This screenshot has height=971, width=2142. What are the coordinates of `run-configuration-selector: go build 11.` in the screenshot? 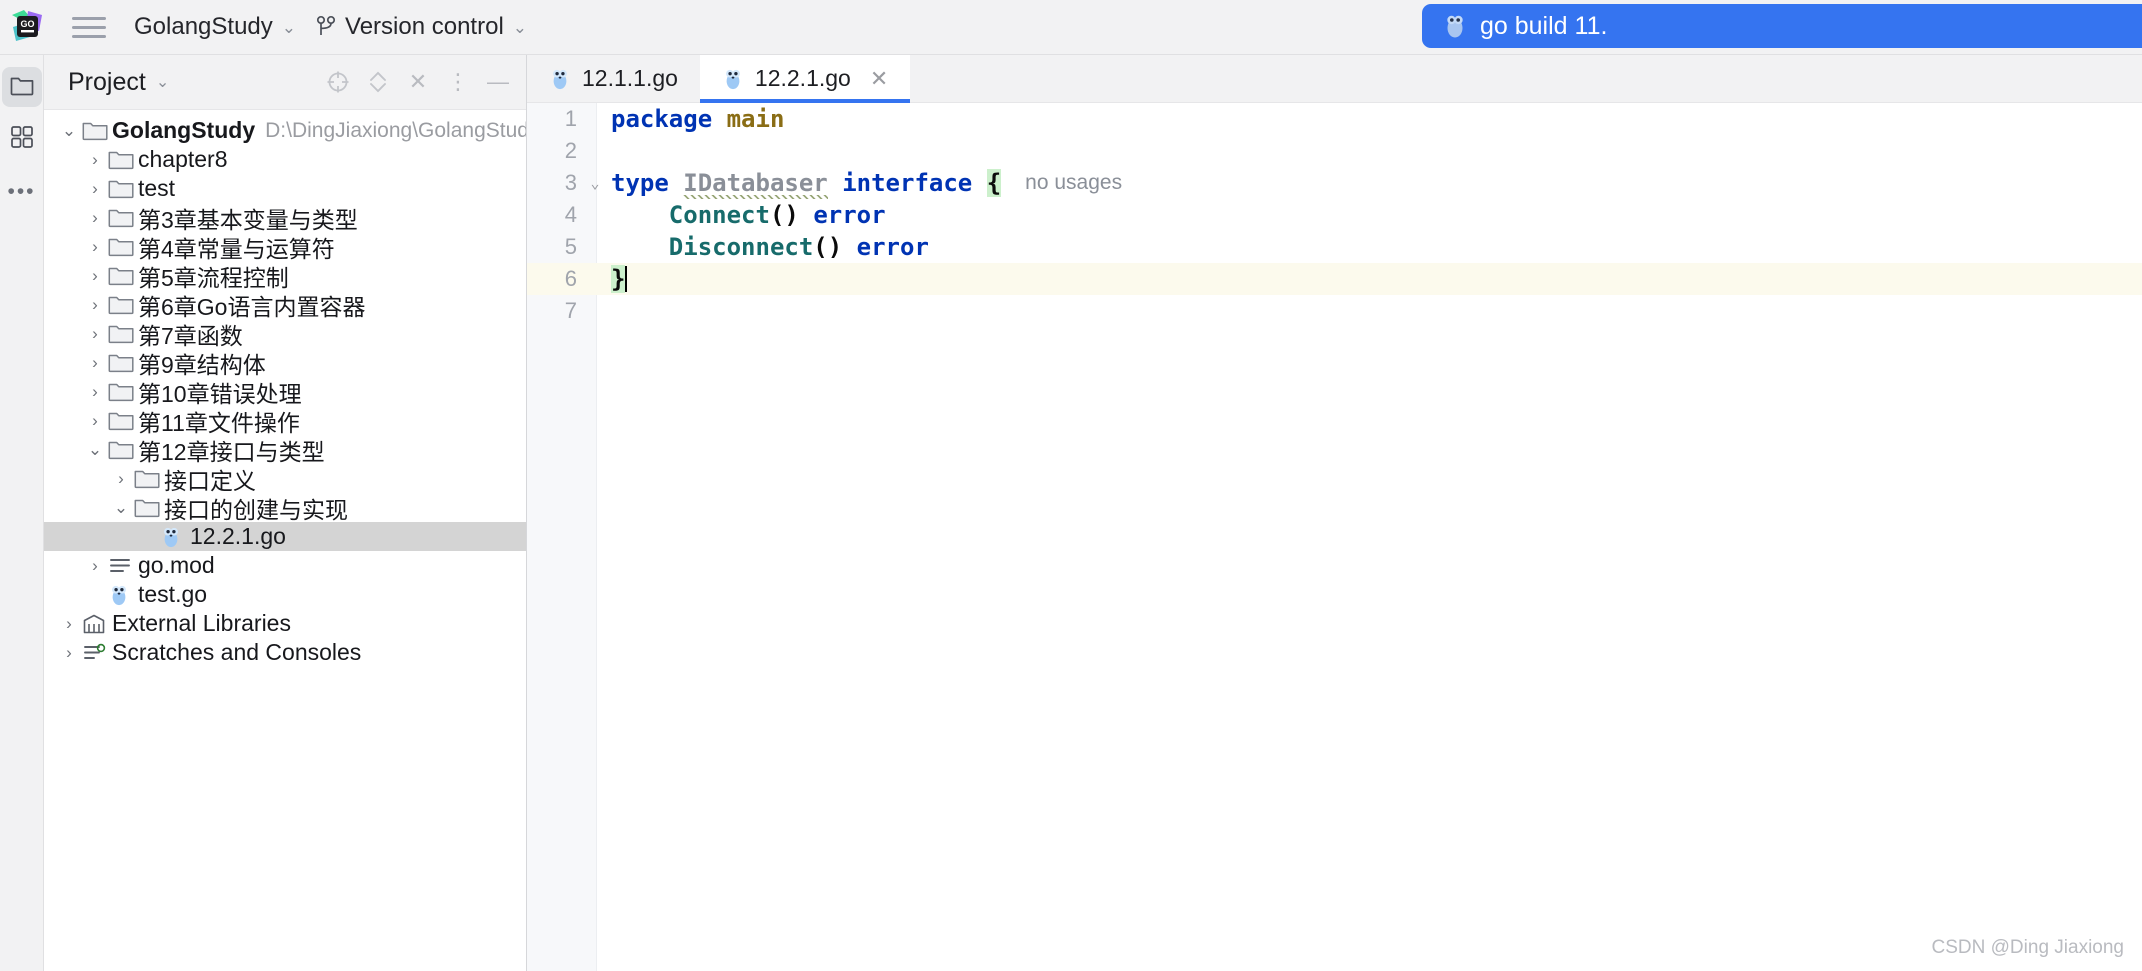 It's located at (1782, 26).